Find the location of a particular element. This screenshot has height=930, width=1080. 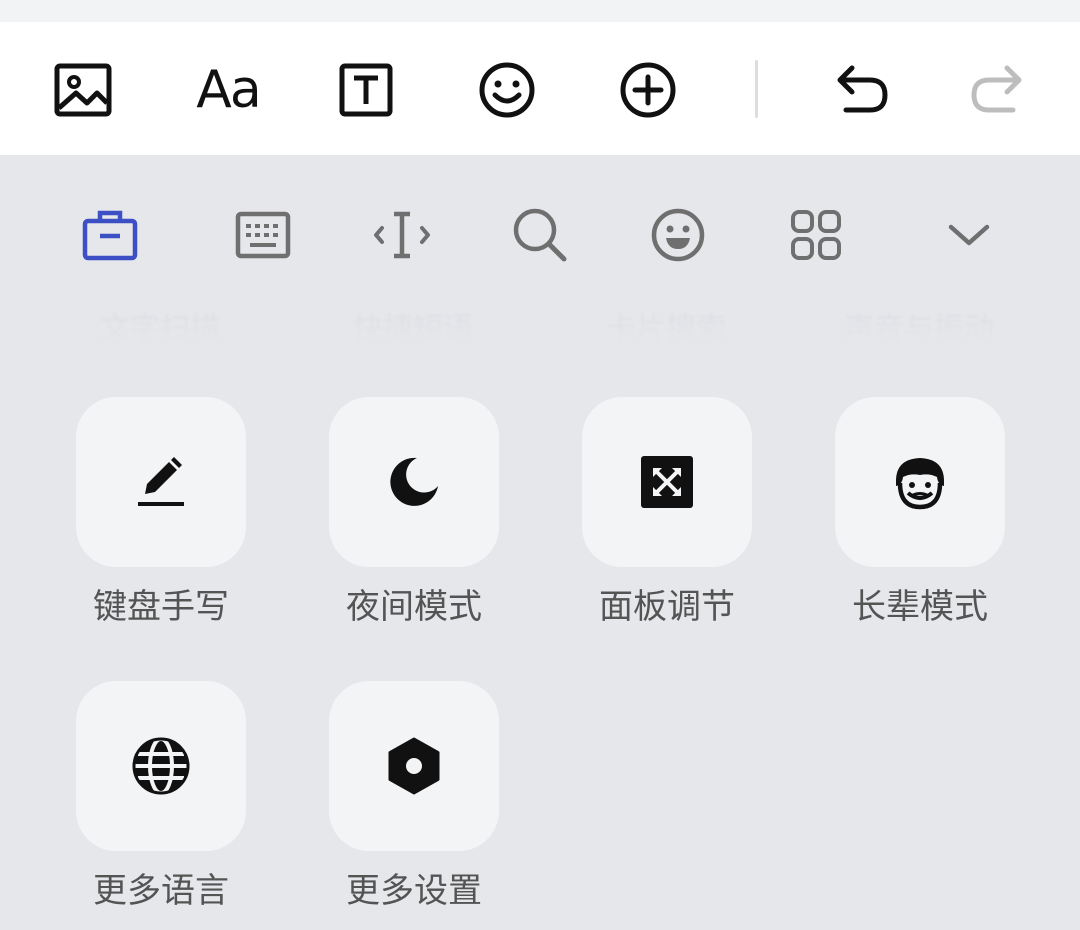

search-tab is located at coordinates (540, 235).